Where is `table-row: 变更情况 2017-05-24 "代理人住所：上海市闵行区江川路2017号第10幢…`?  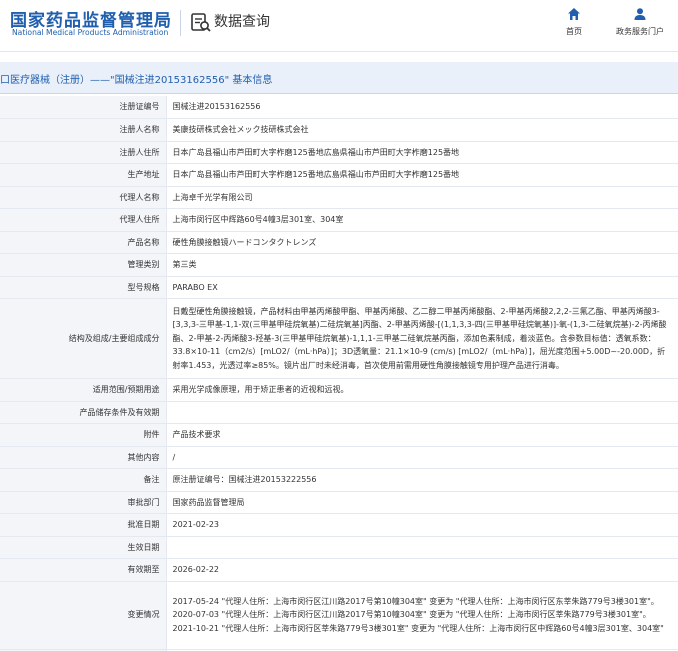 table-row: 变更情况 2017-05-24 "代理人住所：上海市闵行区江川路2017号第10幢… is located at coordinates (339, 615).